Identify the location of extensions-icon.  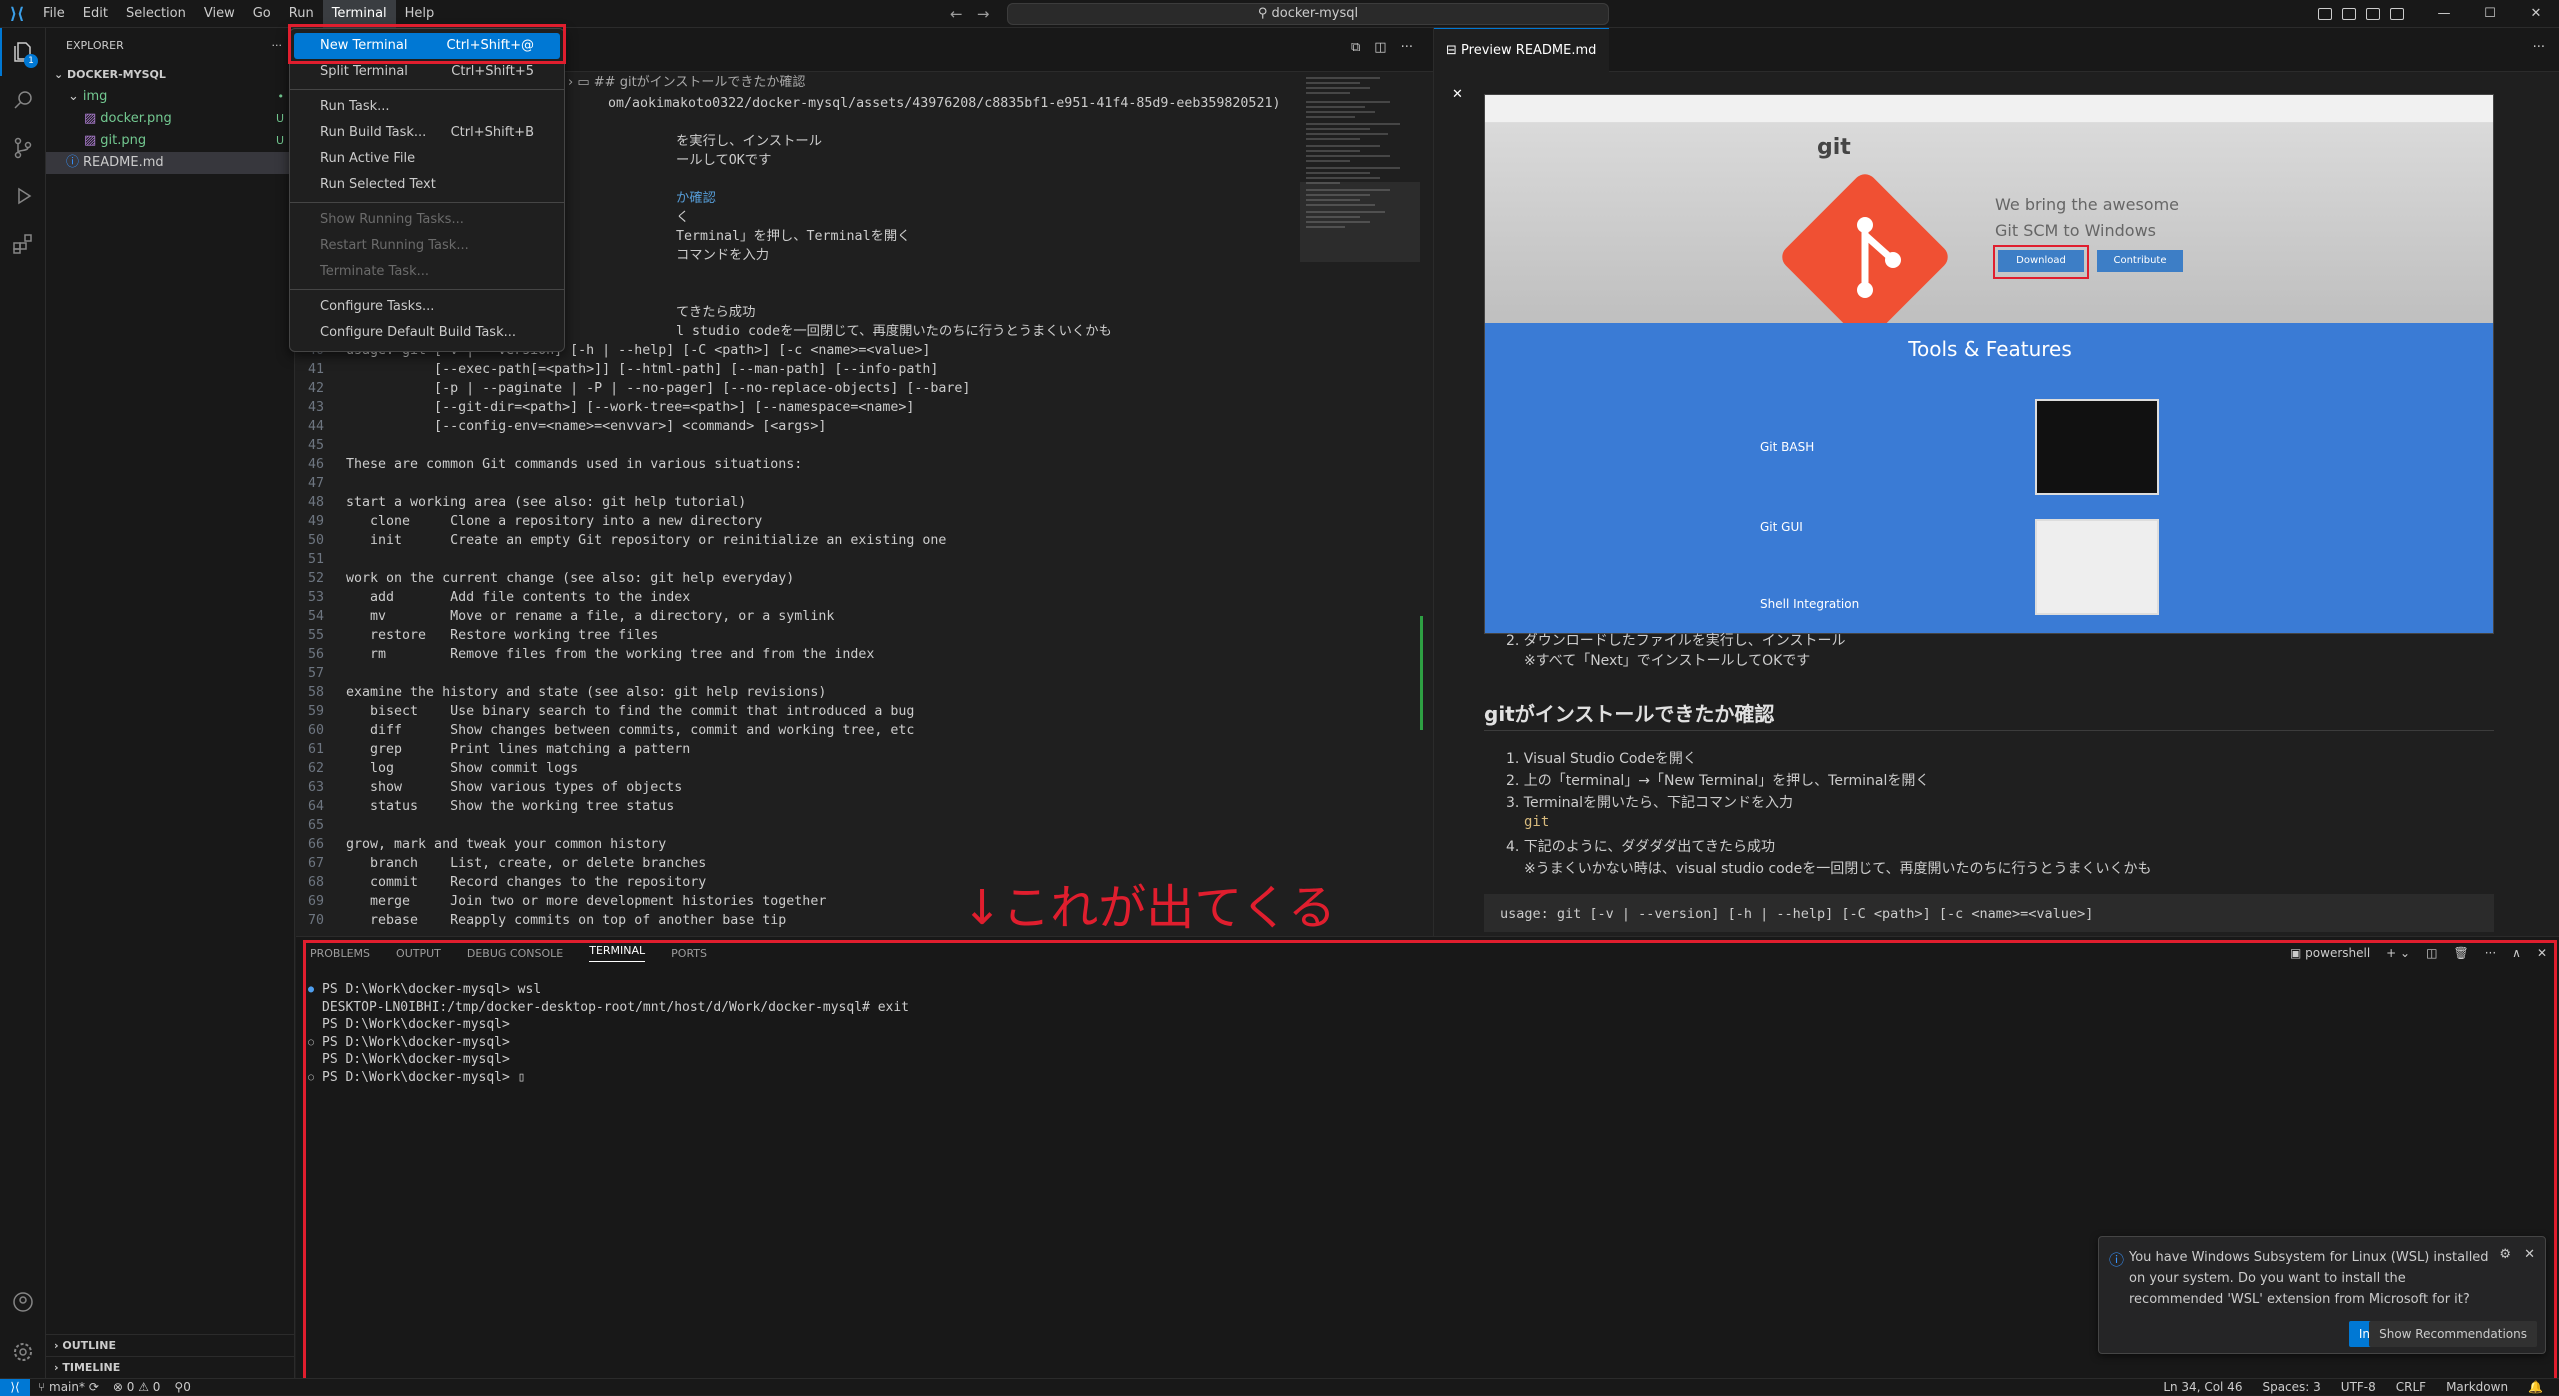
(23, 244).